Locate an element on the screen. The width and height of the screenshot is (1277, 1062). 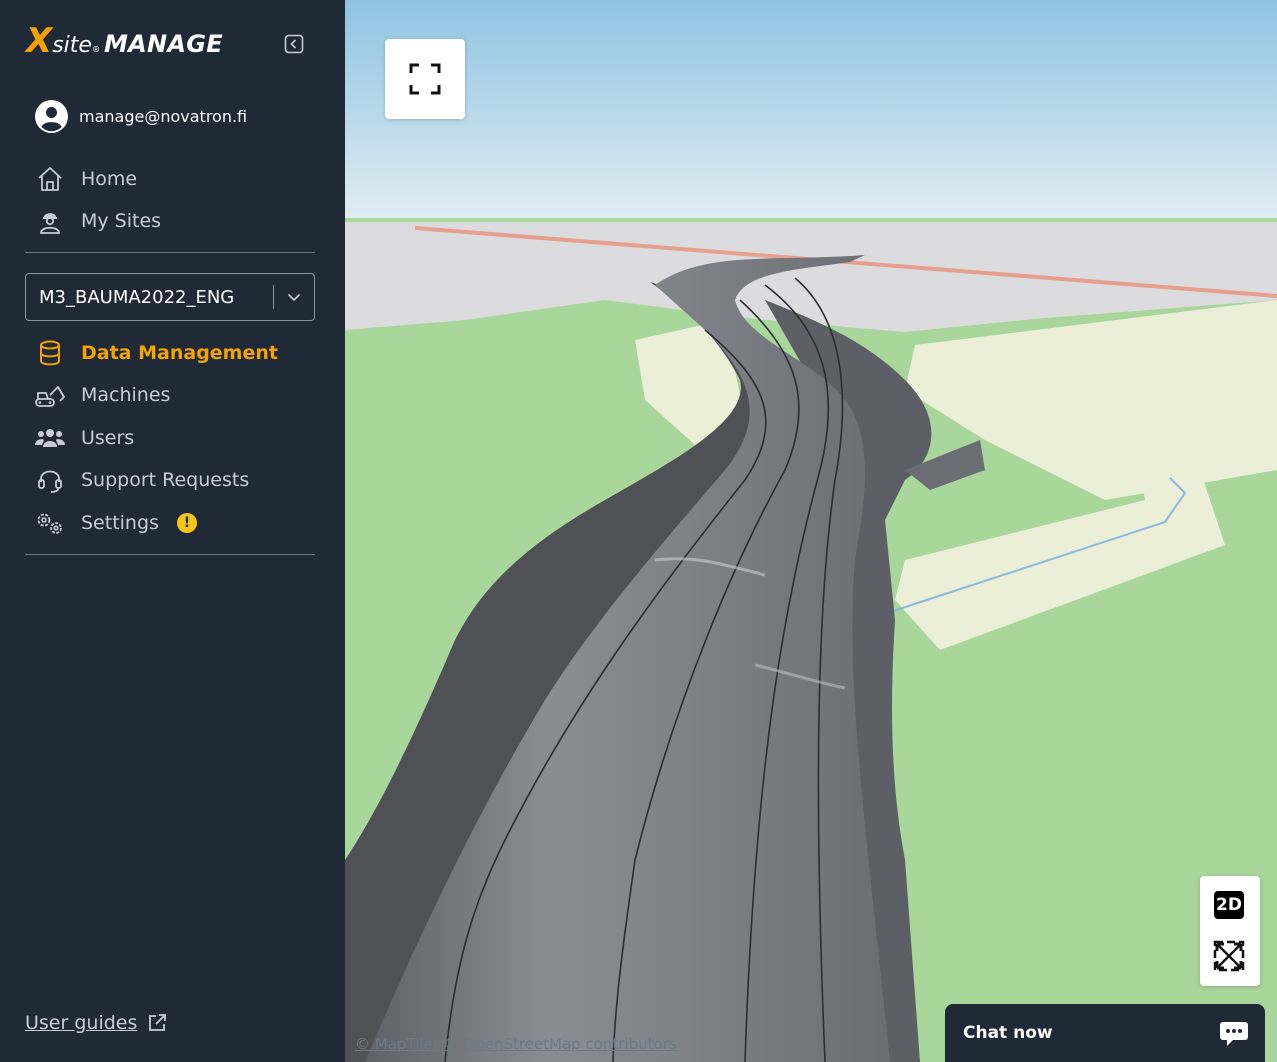
fullscreen-icon is located at coordinates (425, 79).